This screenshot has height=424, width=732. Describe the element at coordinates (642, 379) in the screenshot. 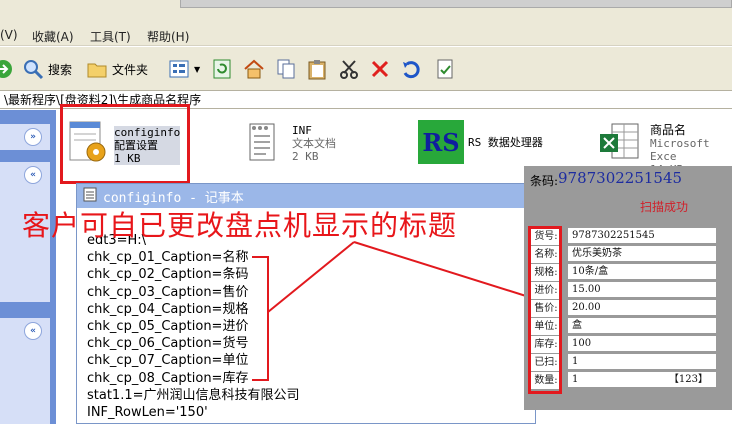

I see `quantity-value: 1 【123】` at that location.